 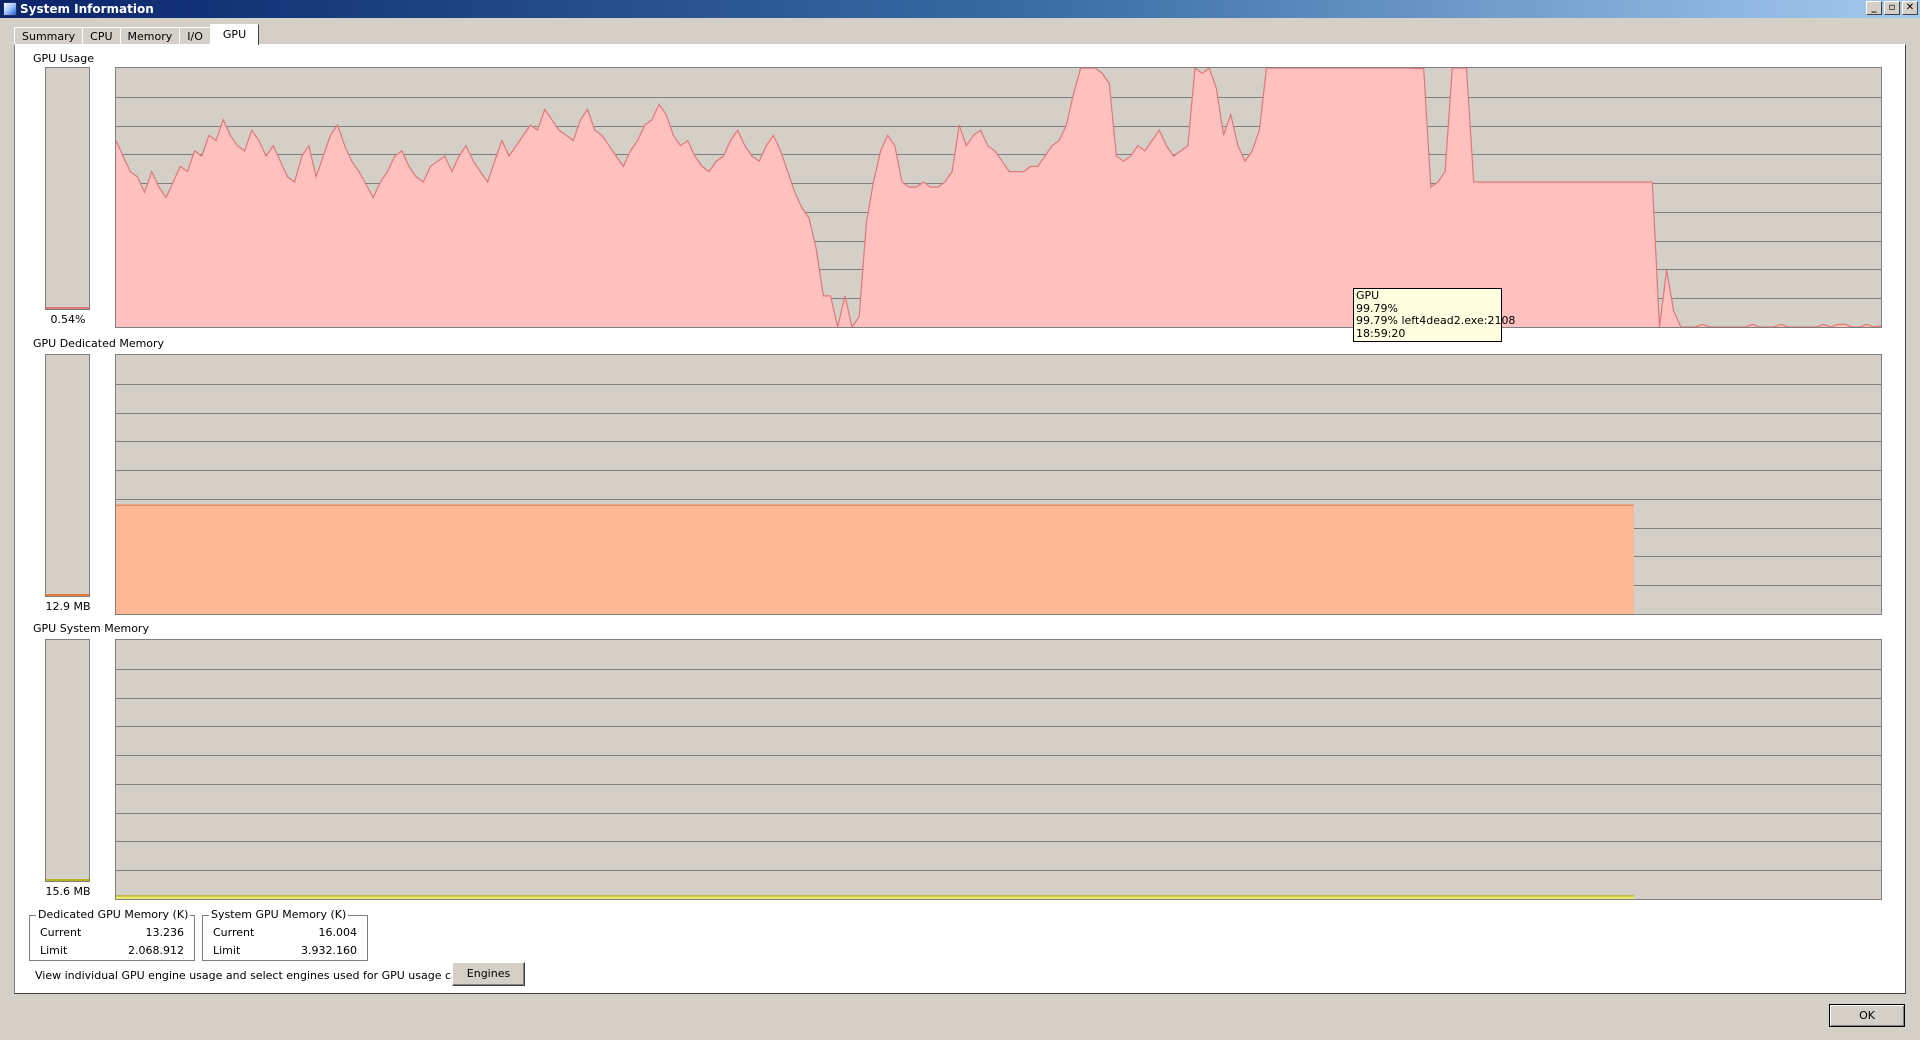 What do you see at coordinates (68, 891) in the screenshot?
I see `gpu-system-memory-current-value: 15.6 MB` at bounding box center [68, 891].